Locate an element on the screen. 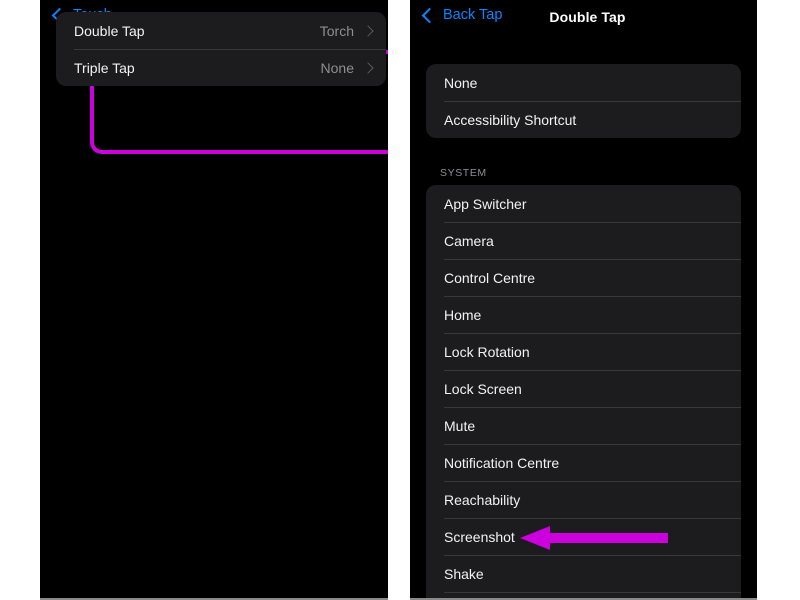 This screenshot has height=600, width=800. list-item-screenshot: Screenshot is located at coordinates (583, 536).